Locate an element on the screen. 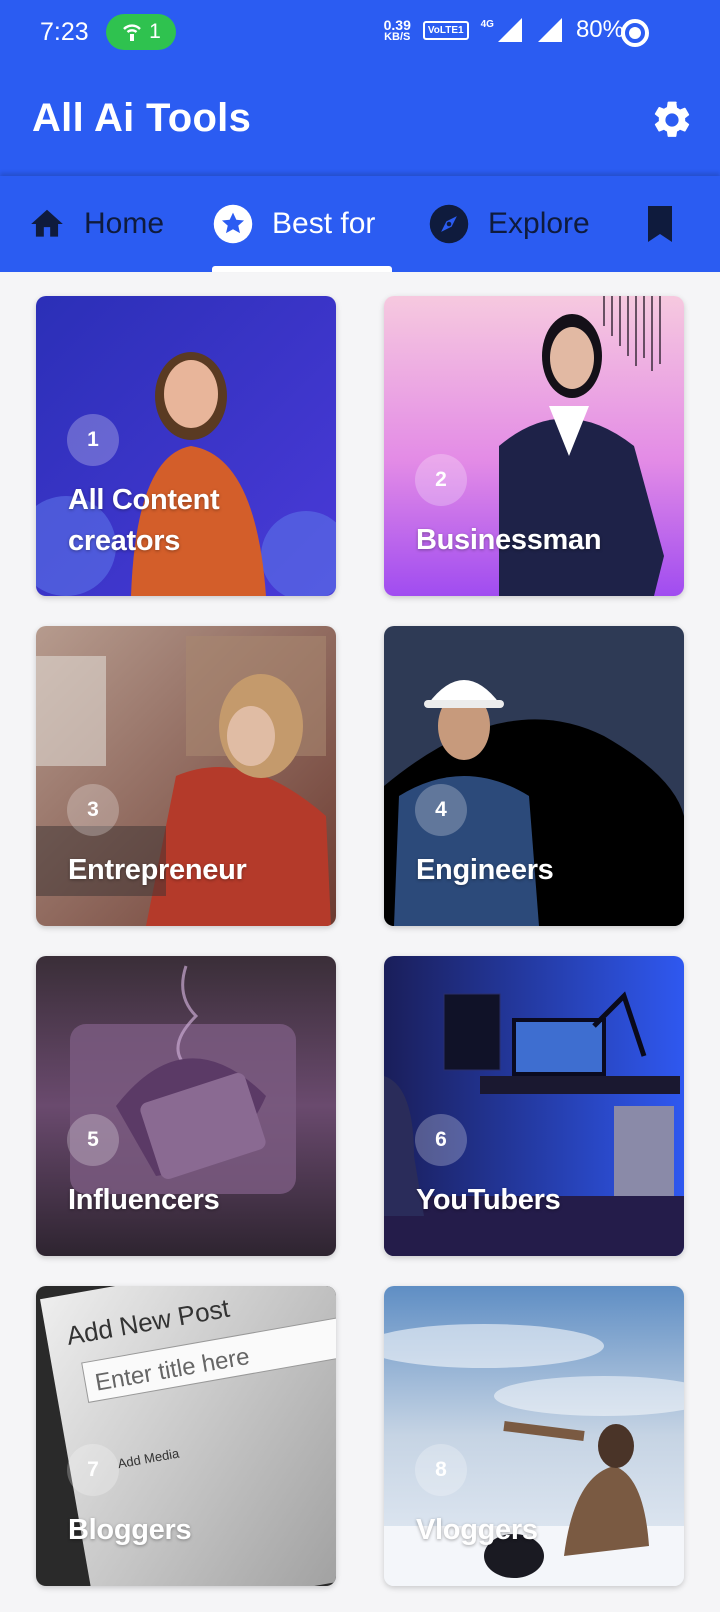 The width and height of the screenshot is (720, 1612). home-icon is located at coordinates (47, 223).